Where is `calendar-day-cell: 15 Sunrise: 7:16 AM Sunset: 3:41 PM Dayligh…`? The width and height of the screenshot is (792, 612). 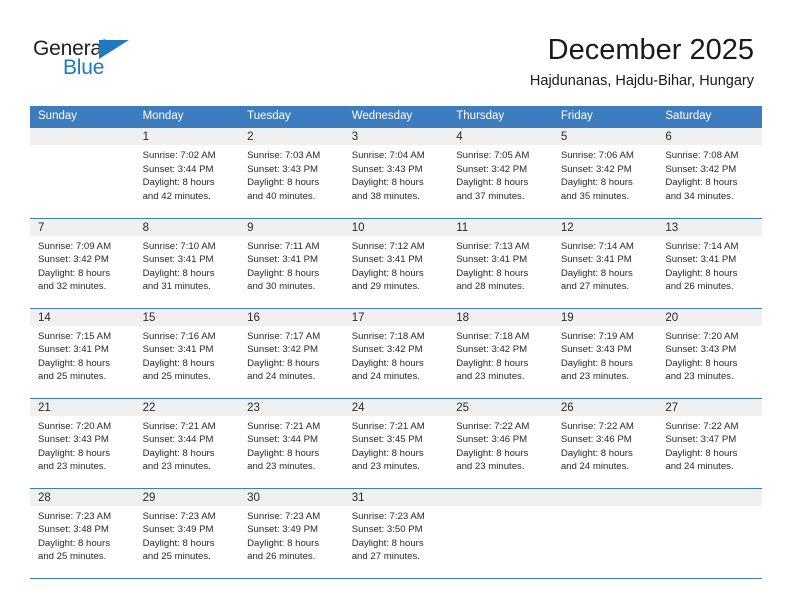
calendar-day-cell: 15 Sunrise: 7:16 AM Sunset: 3:41 PM Dayligh… is located at coordinates (187, 353).